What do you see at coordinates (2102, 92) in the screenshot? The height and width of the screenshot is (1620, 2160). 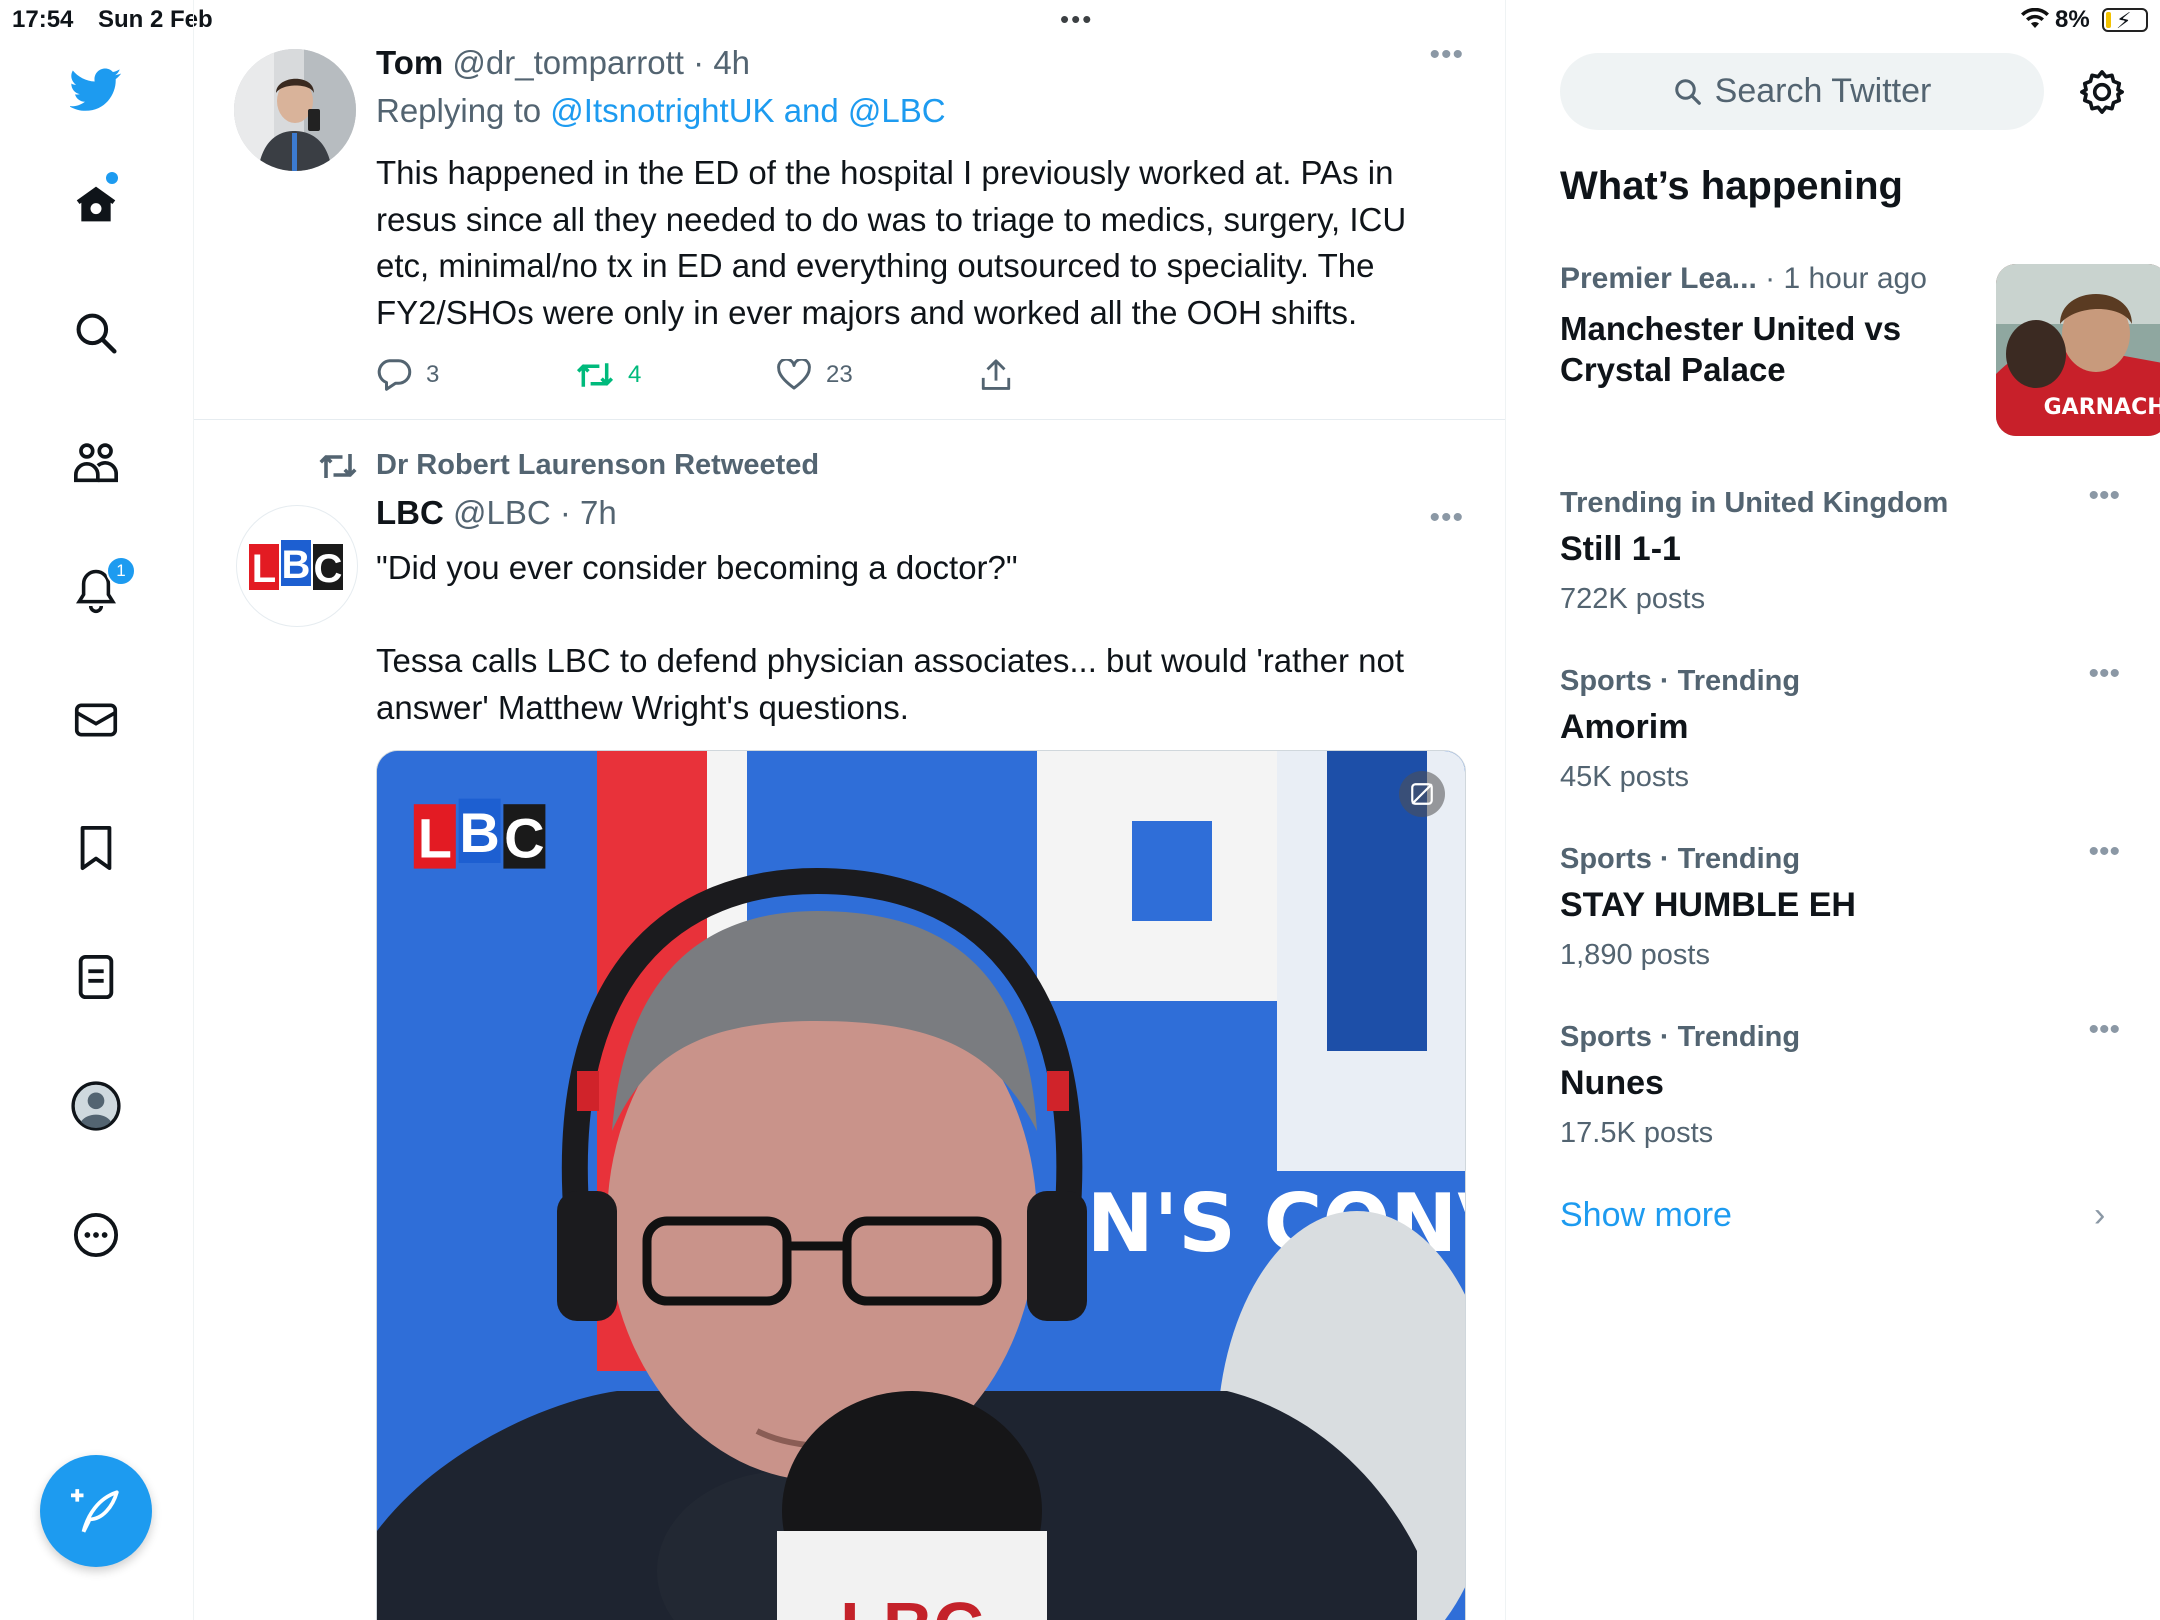 I see `gear-icon` at bounding box center [2102, 92].